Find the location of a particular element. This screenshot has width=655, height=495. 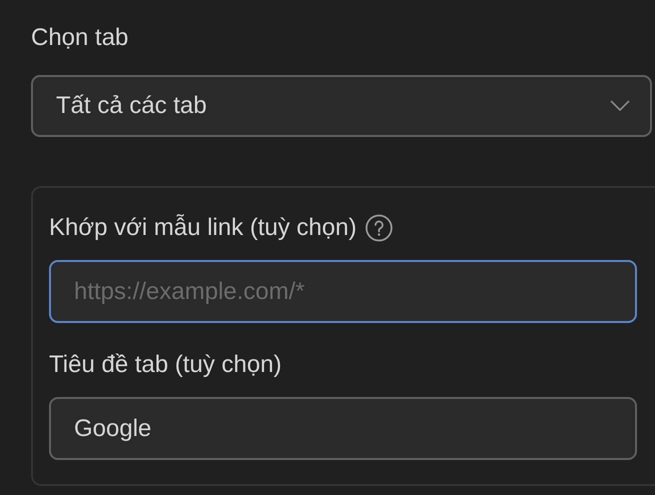

field-label: Khớp với mẫu link (tuỳ chọn) is located at coordinates (203, 228).